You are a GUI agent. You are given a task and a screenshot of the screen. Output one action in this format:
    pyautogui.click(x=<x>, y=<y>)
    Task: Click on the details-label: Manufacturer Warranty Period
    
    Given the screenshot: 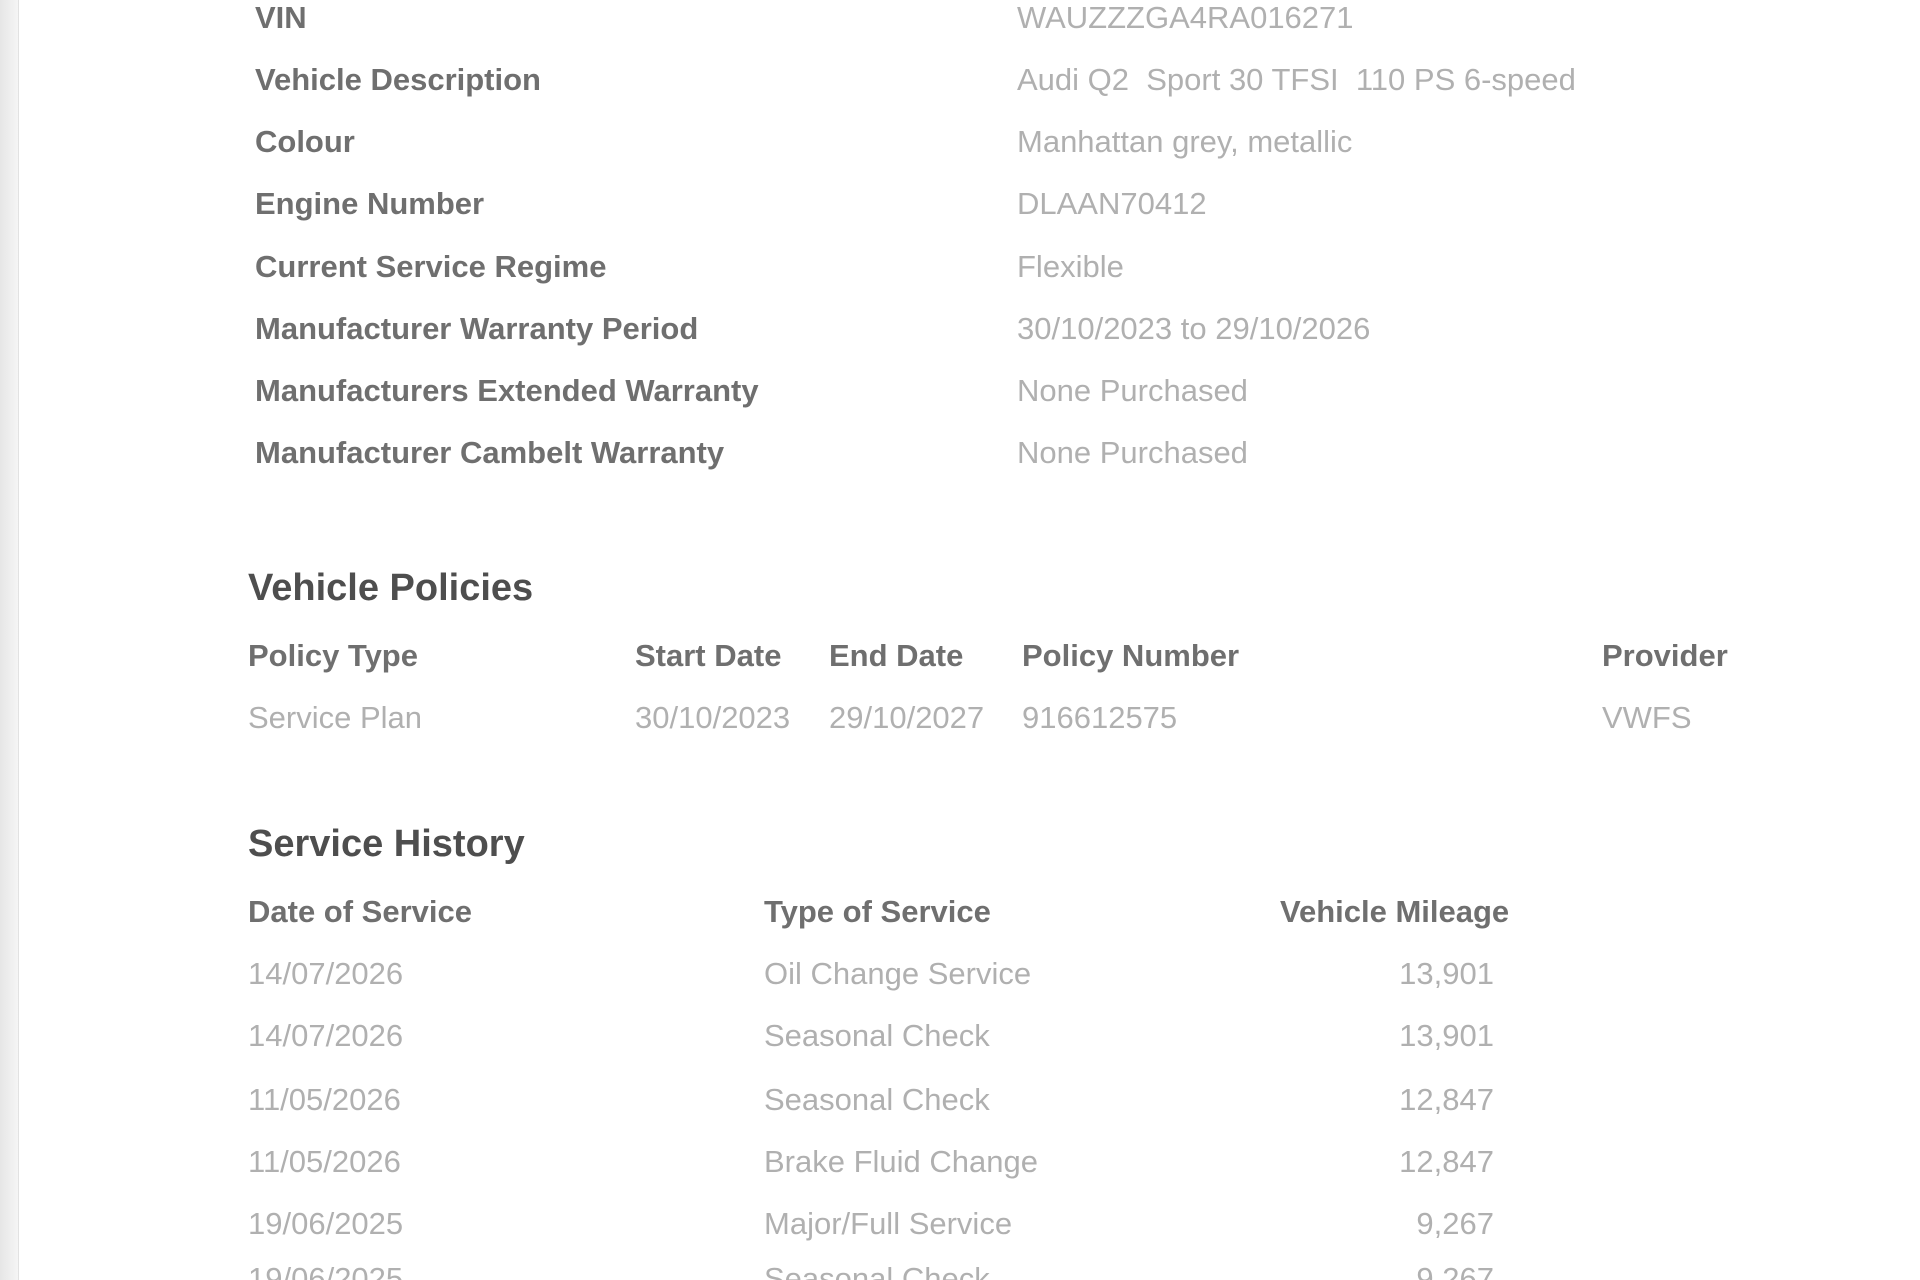 What is the action you would take?
    pyautogui.click(x=477, y=328)
    